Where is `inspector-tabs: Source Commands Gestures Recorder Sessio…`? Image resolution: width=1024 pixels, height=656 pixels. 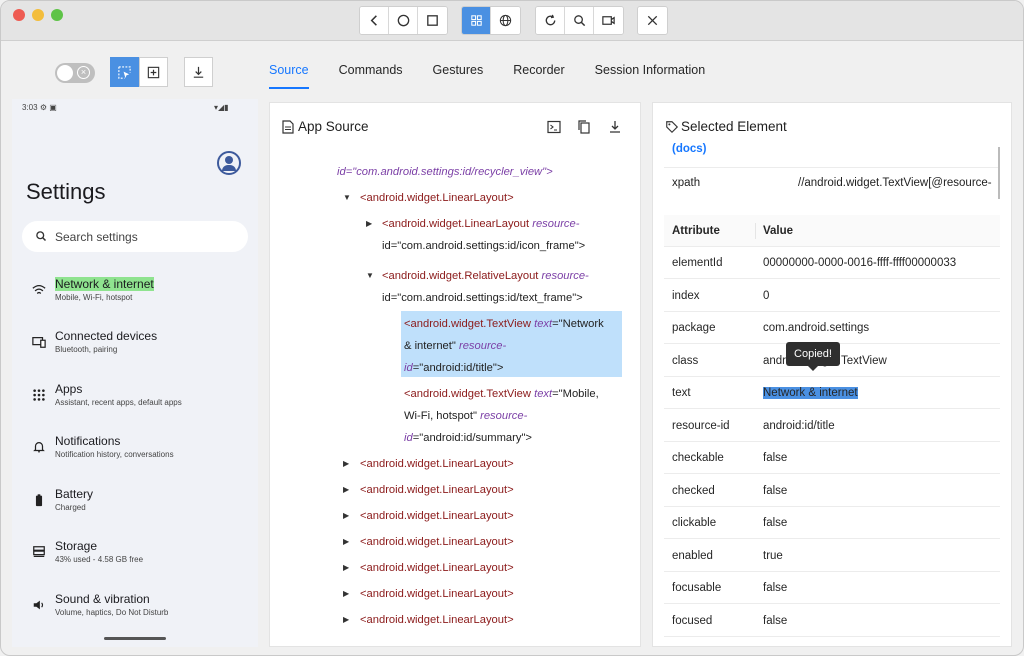
inspector-tabs: Source Commands Gestures Recorder Sessio… is located at coordinates (502, 76).